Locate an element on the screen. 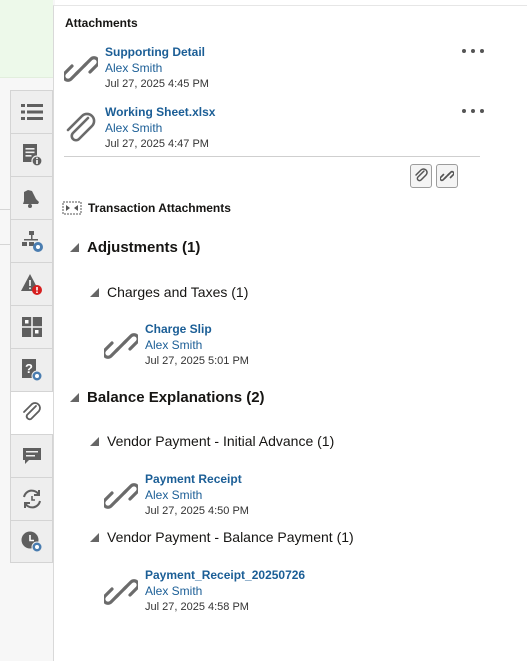  tab-attachments is located at coordinates (32, 412).